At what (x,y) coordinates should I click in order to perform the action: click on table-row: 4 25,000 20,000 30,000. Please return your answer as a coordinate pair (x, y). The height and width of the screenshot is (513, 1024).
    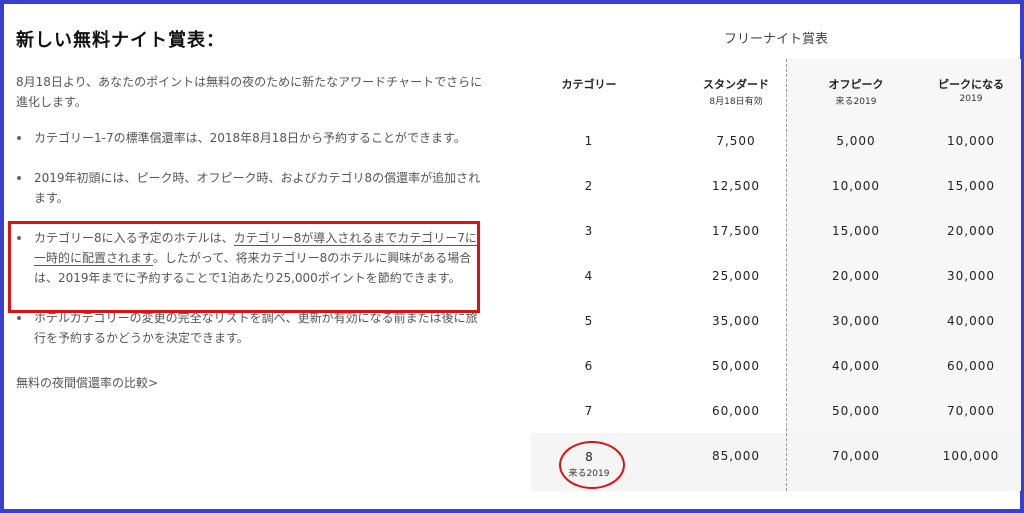
    Looking at the image, I should click on (789, 276).